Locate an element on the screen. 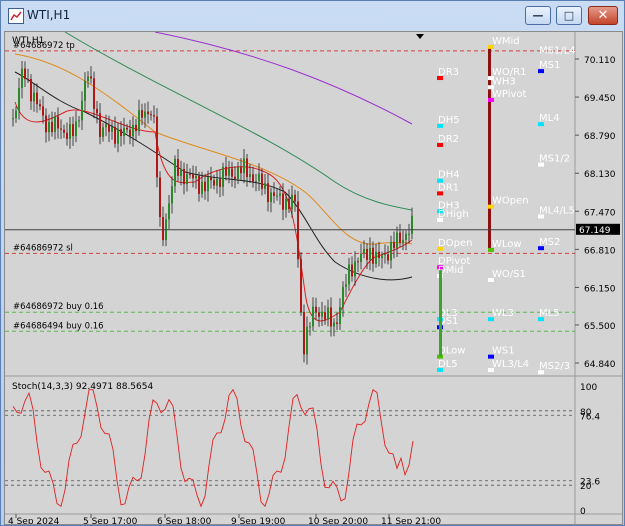 This screenshot has width=625, height=526. maximize-icon: □ is located at coordinates (569, 15).